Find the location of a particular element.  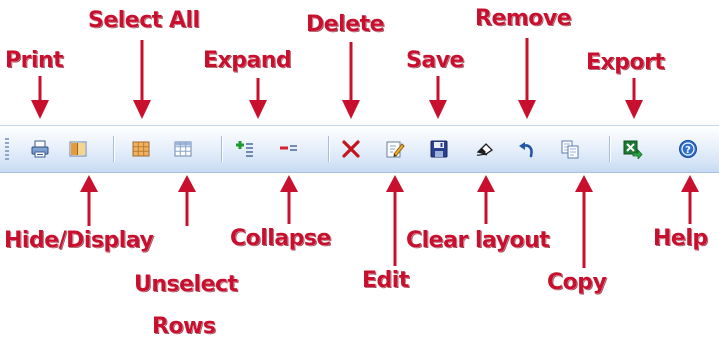

annotation-edit: Edit is located at coordinates (385, 280).